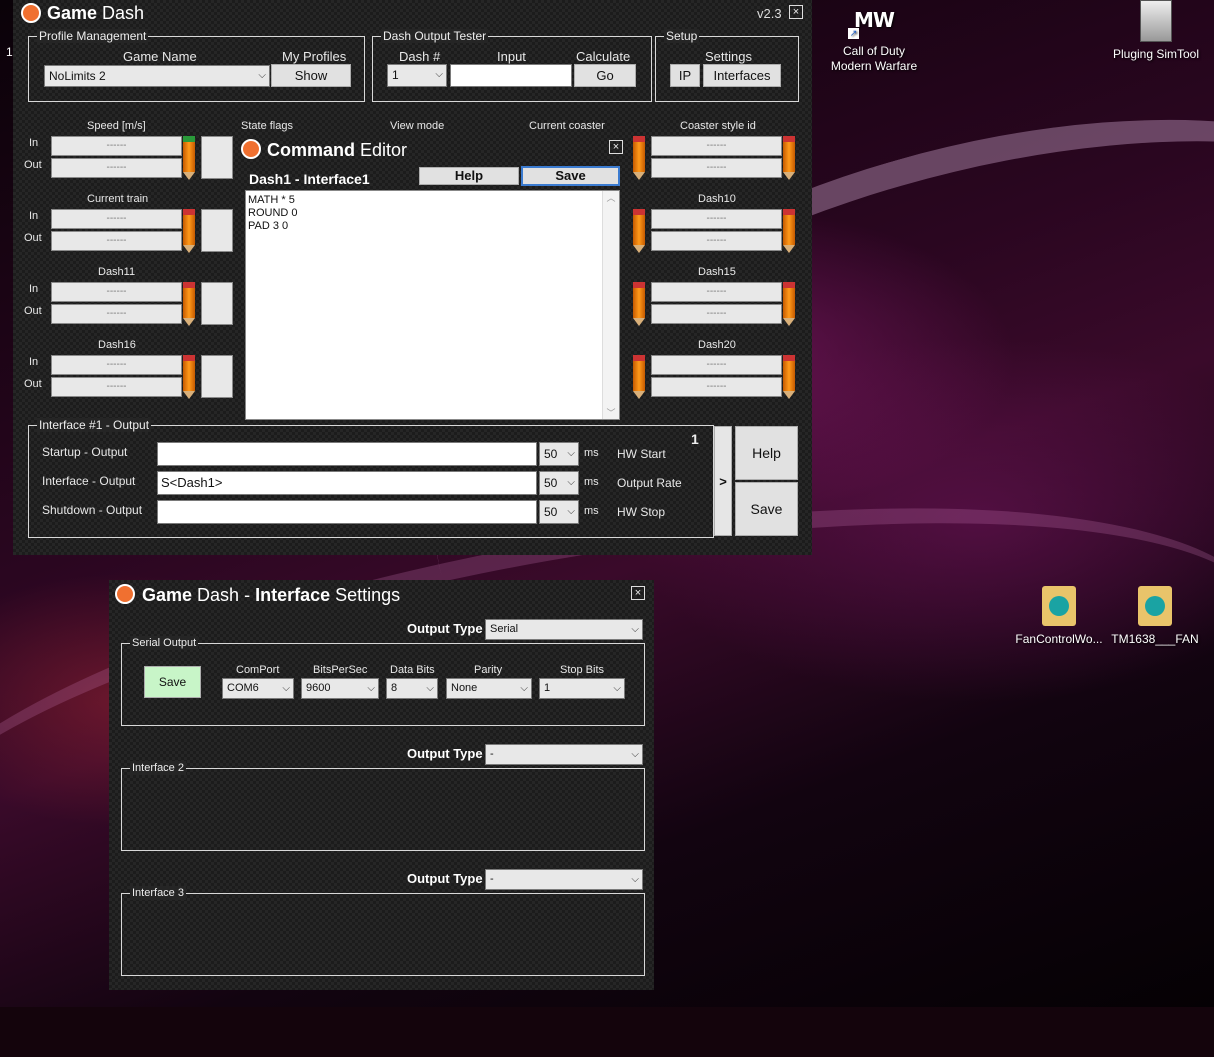 The height and width of the screenshot is (1057, 1214). What do you see at coordinates (796, 12) in the screenshot?
I see `close-button: ×` at bounding box center [796, 12].